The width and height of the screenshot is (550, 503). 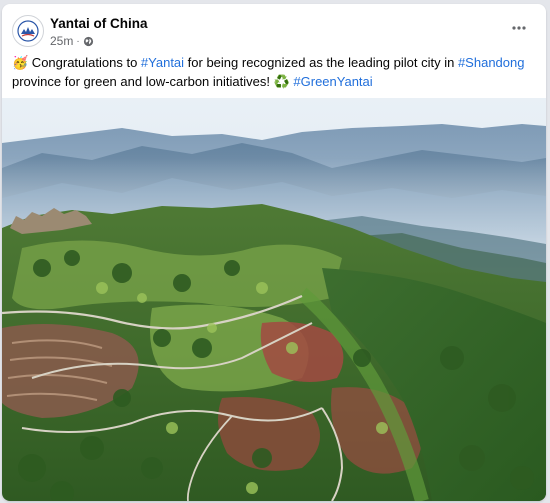 What do you see at coordinates (61, 41) in the screenshot?
I see `post-timestamp: 25m` at bounding box center [61, 41].